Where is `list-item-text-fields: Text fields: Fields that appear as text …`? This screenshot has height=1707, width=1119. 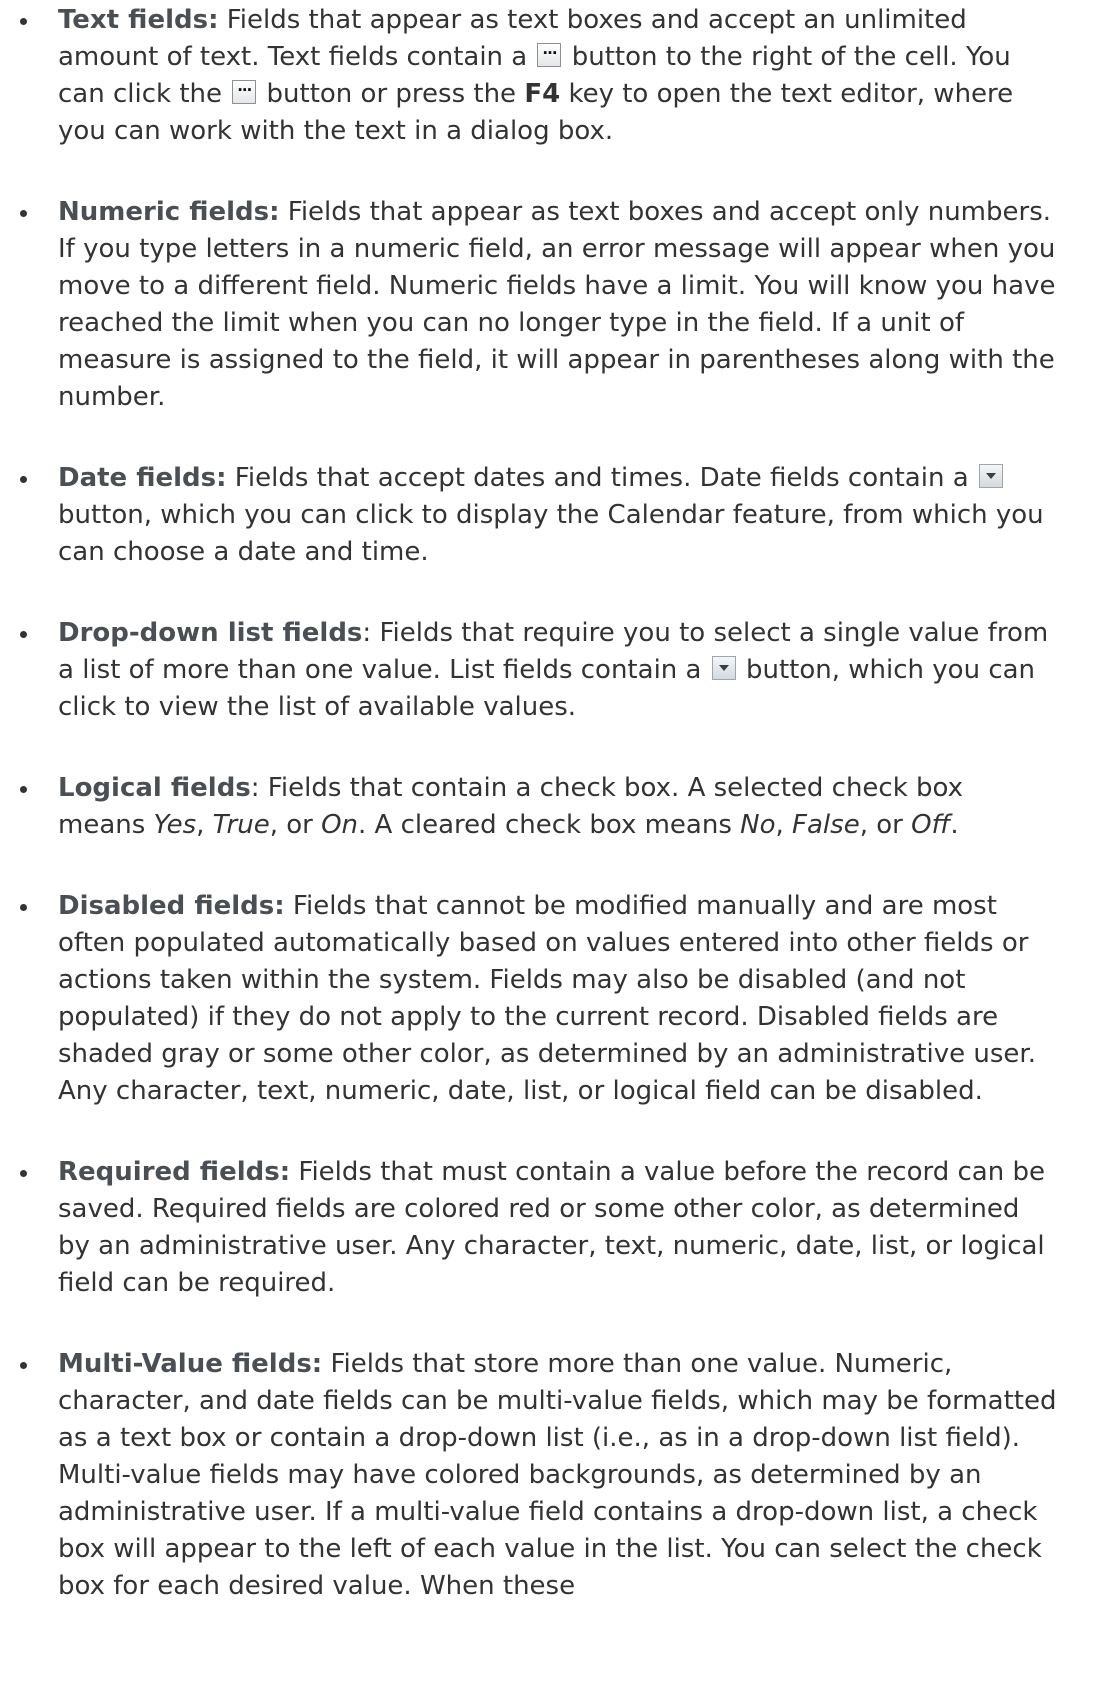
list-item-text-fields: Text fields: Fields that appear as text … is located at coordinates (539, 76).